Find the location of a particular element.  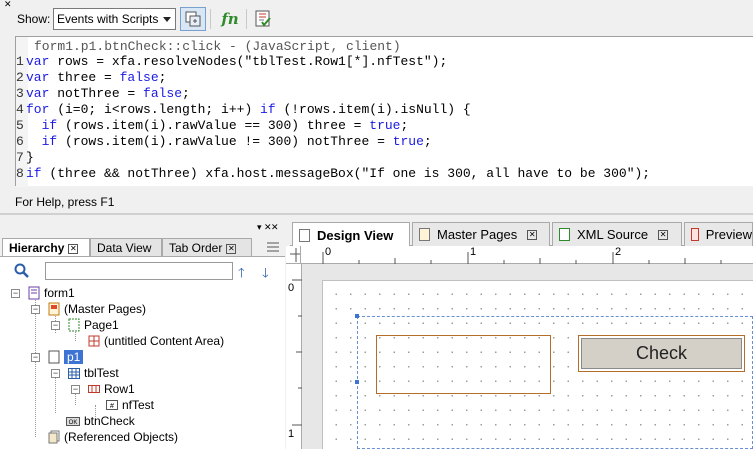

code-line: 3 var notThree = false; is located at coordinates (103, 94).